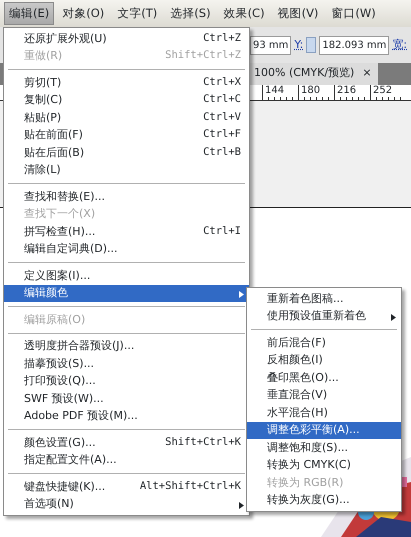  What do you see at coordinates (126, 135) in the screenshot?
I see `menu-item: 贴在前面(F) Ctrl+F` at bounding box center [126, 135].